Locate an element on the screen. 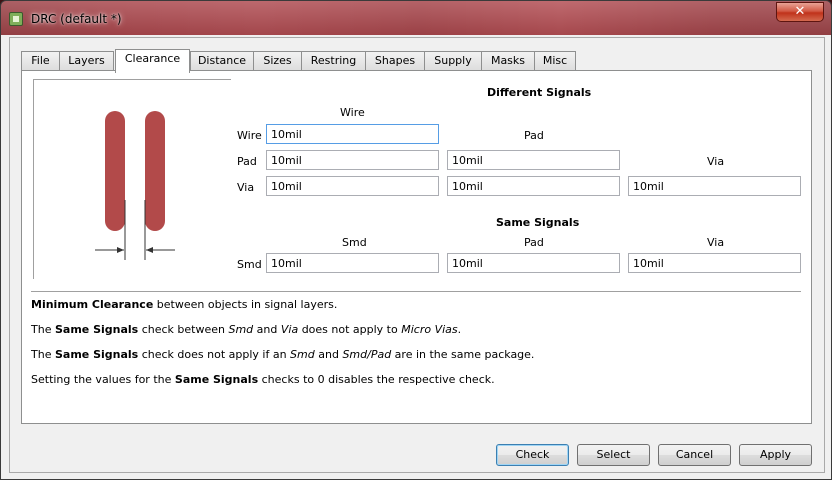  select-button: Select is located at coordinates (613, 455).